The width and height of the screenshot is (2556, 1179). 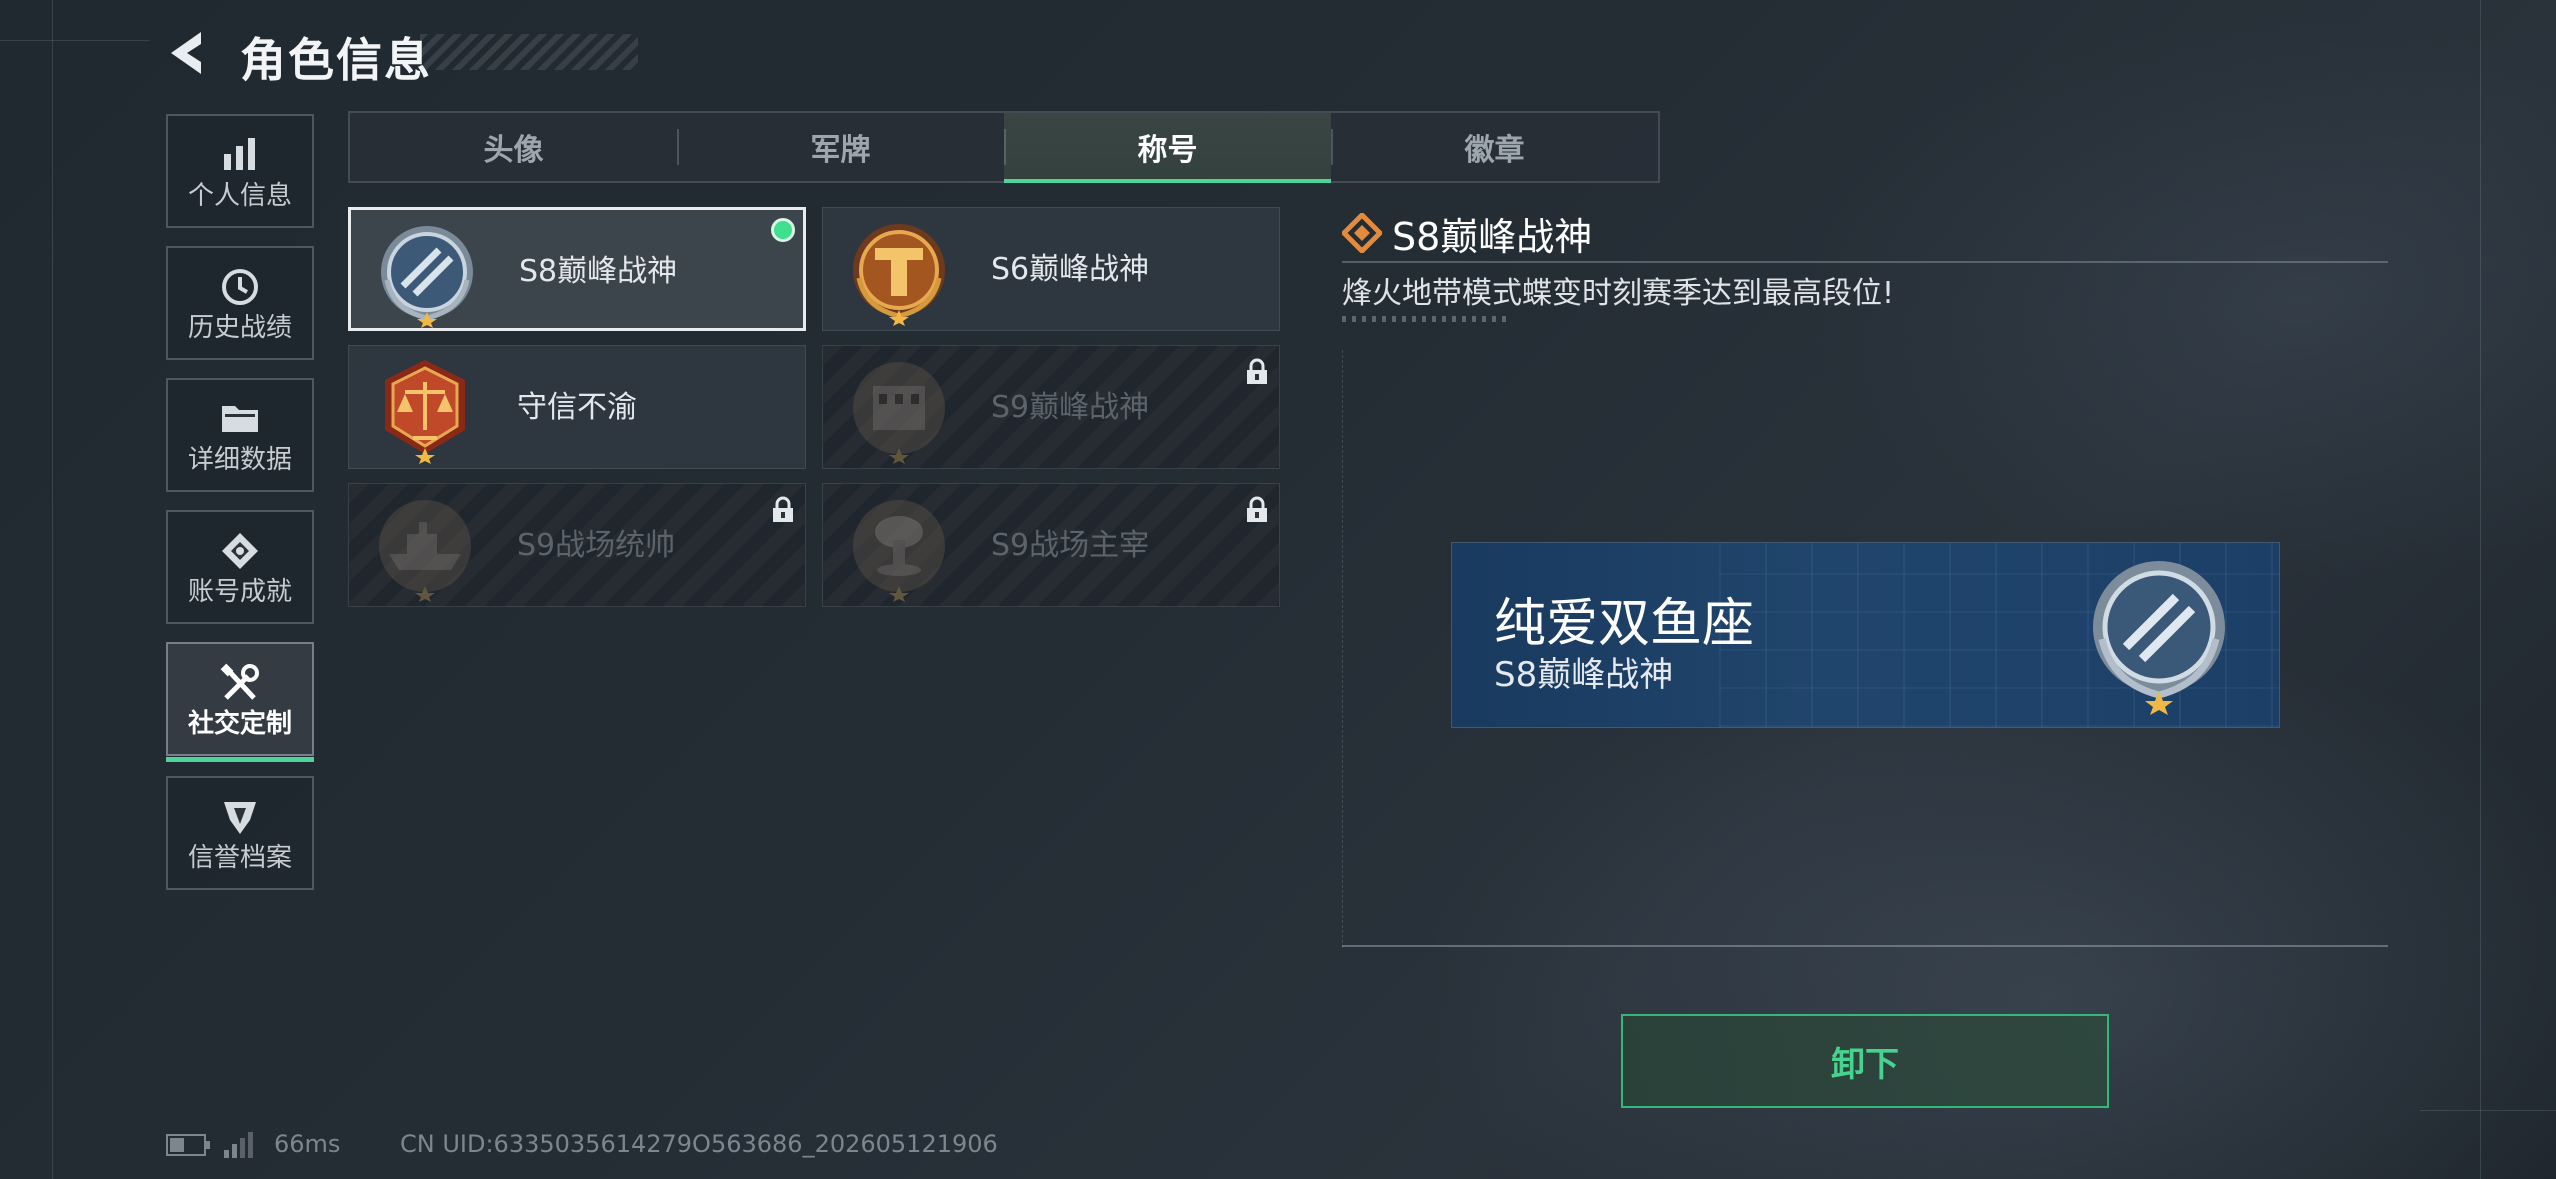 What do you see at coordinates (783, 230) in the screenshot?
I see `equipped-indicator` at bounding box center [783, 230].